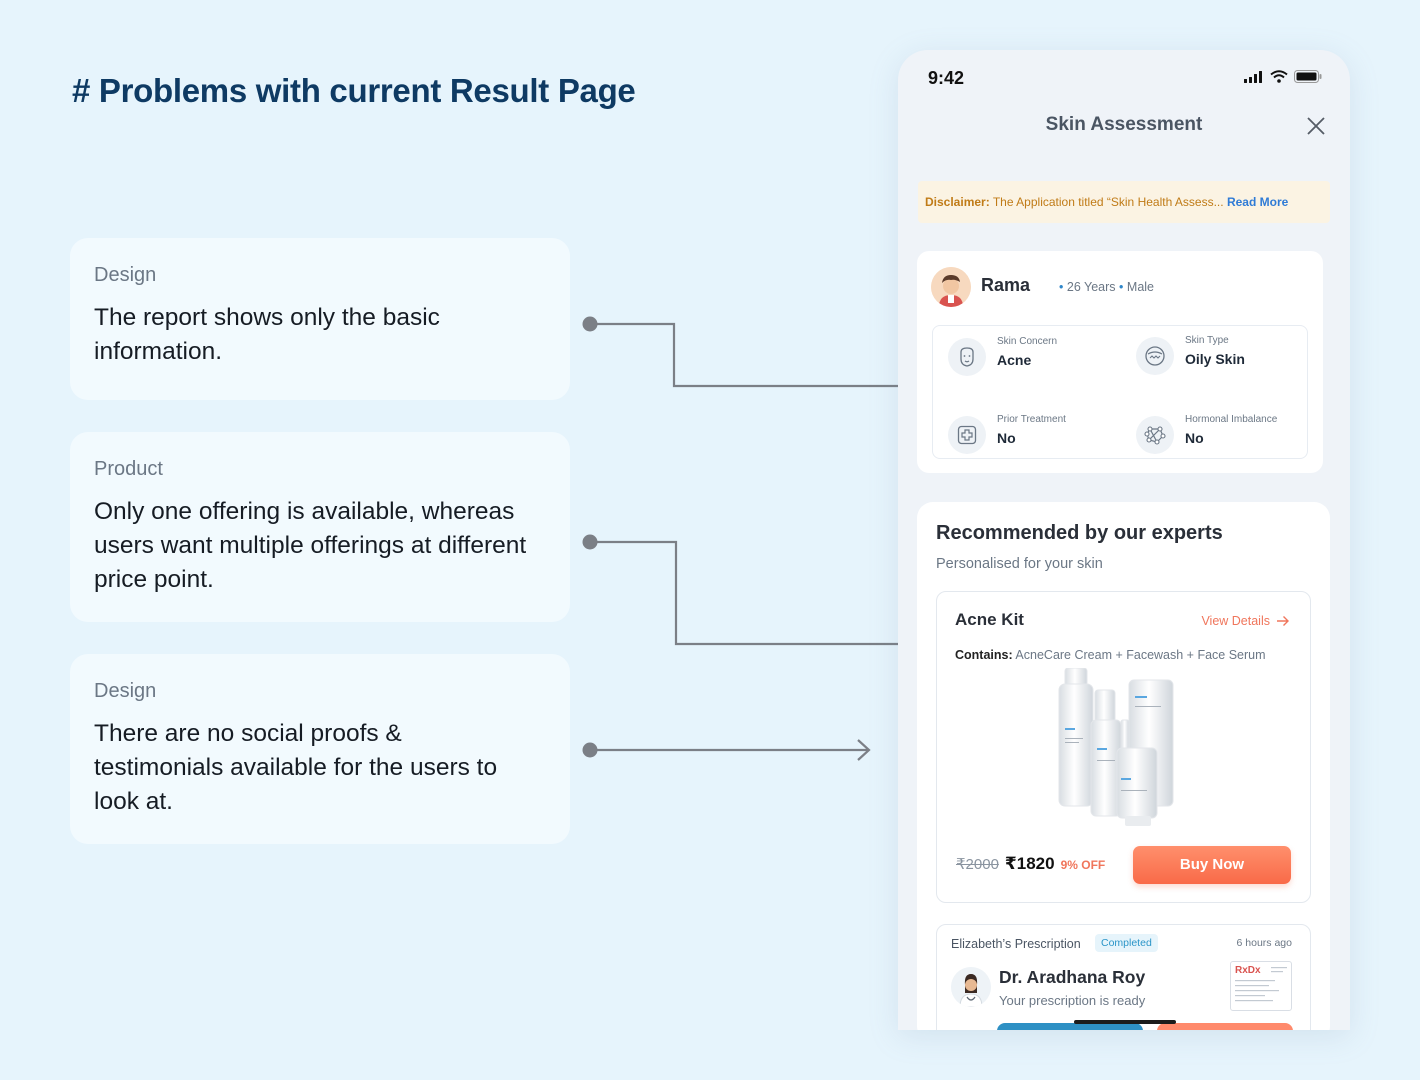  Describe the element at coordinates (1027, 341) in the screenshot. I see `stat-label: Skin Concern` at that location.